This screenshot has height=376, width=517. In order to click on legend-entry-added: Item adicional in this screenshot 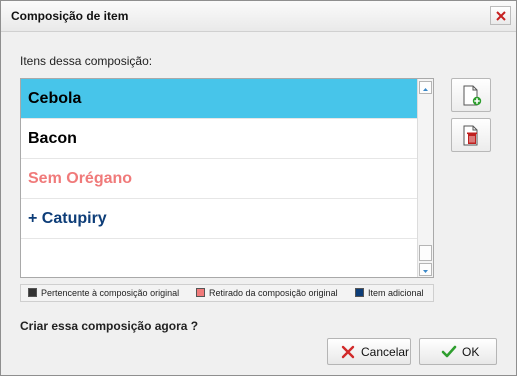, I will do `click(389, 293)`.